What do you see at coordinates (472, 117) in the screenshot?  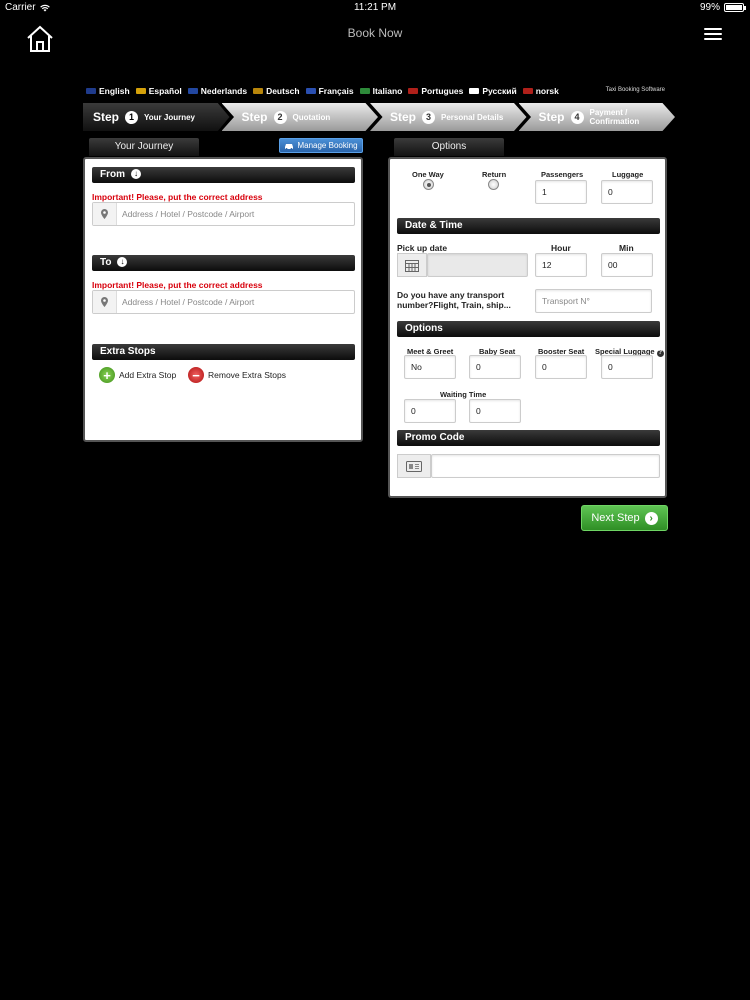 I see `step-label: Personal Details` at bounding box center [472, 117].